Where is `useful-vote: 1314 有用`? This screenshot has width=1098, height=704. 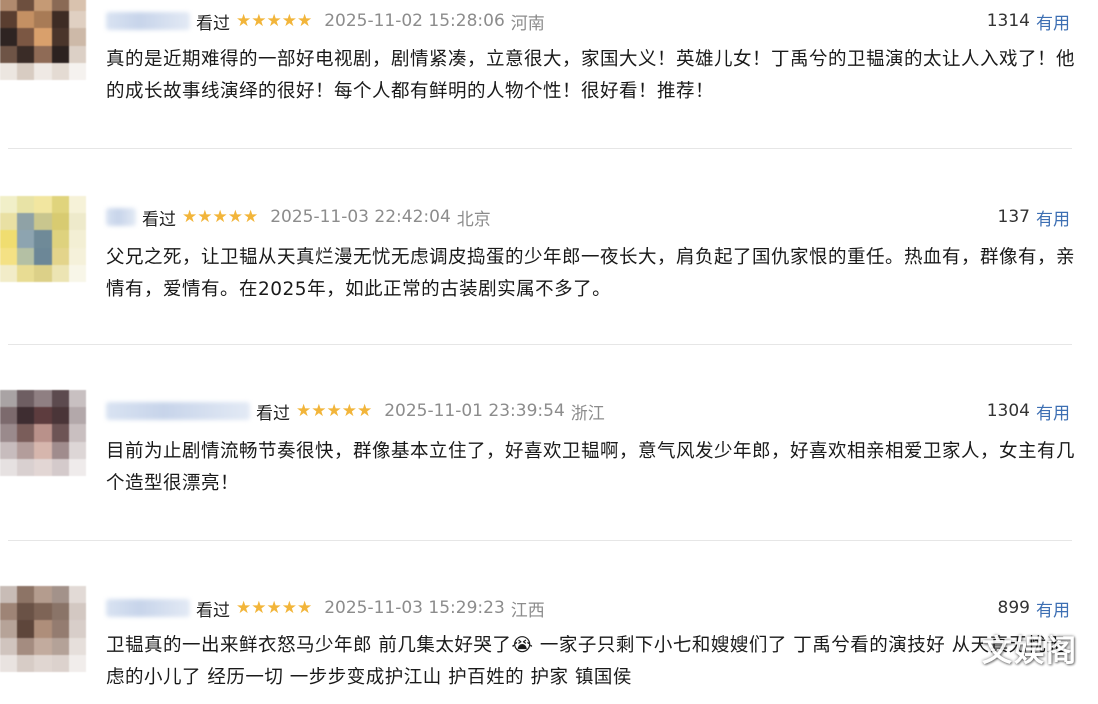 useful-vote: 1314 有用 is located at coordinates (1028, 21).